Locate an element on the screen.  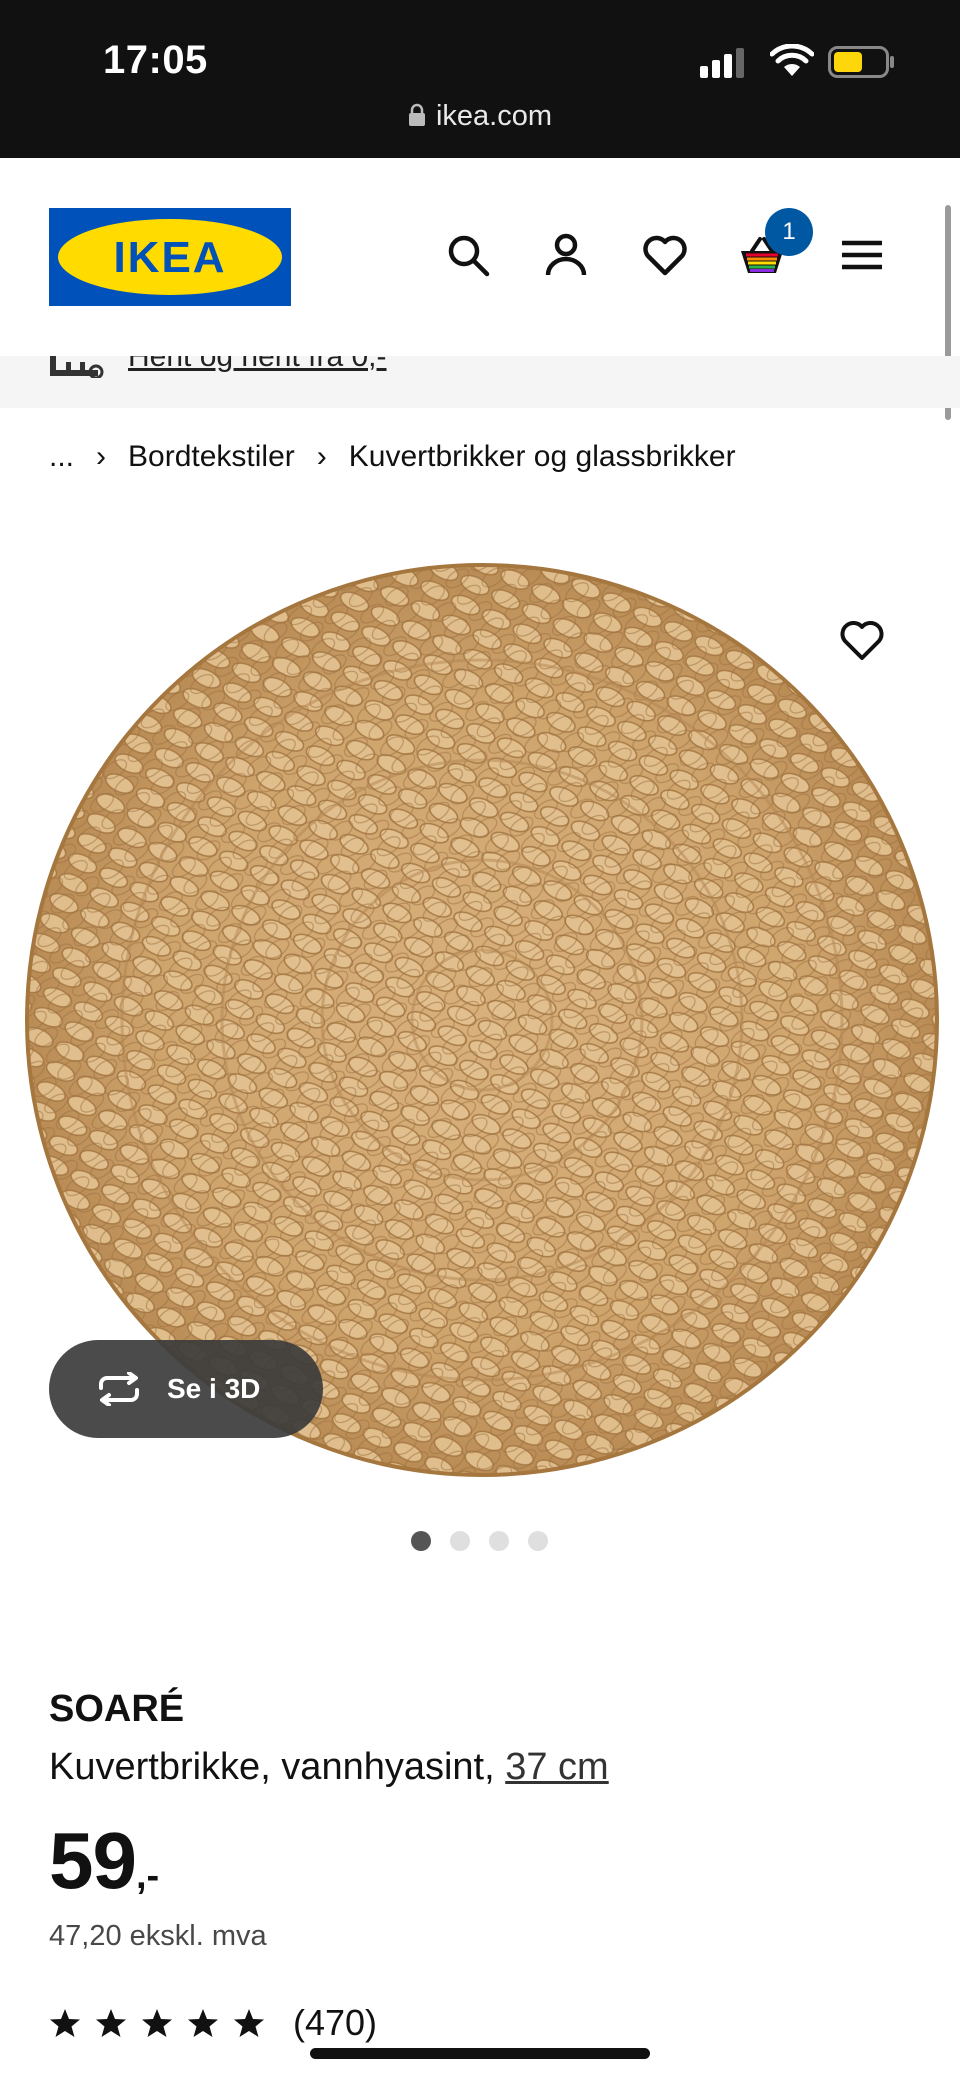
cart-count-badge: 1 is located at coordinates (789, 232).